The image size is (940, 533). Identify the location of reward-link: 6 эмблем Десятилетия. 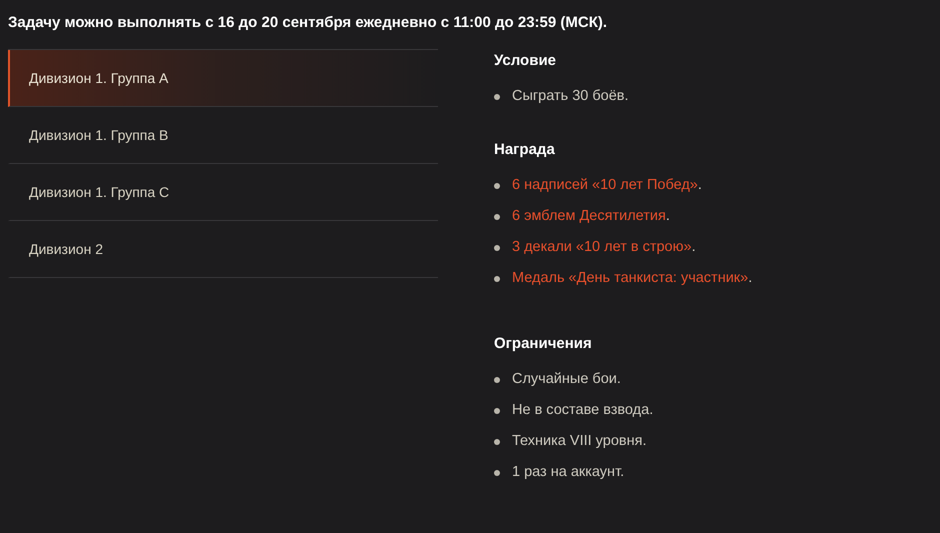
(589, 216).